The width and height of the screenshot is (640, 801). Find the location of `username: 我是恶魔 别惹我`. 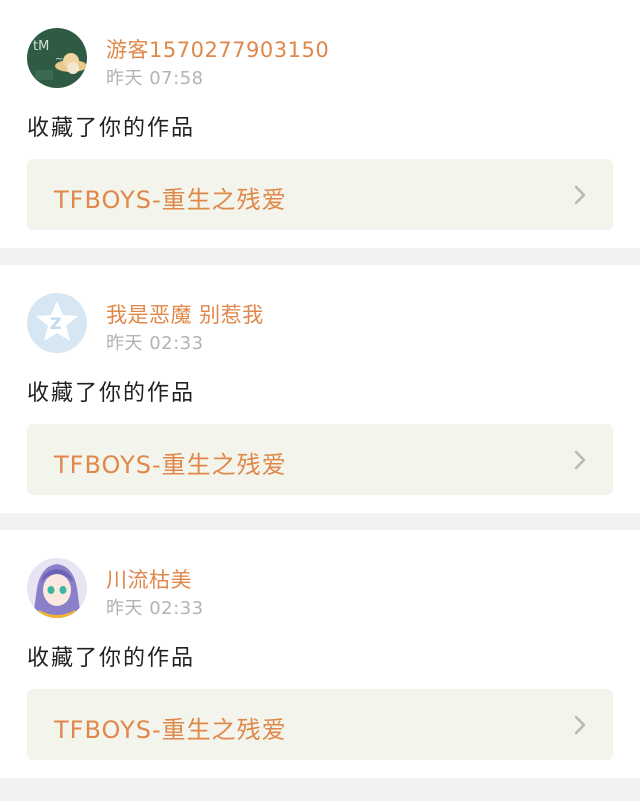

username: 我是恶魔 别惹我 is located at coordinates (185, 314).